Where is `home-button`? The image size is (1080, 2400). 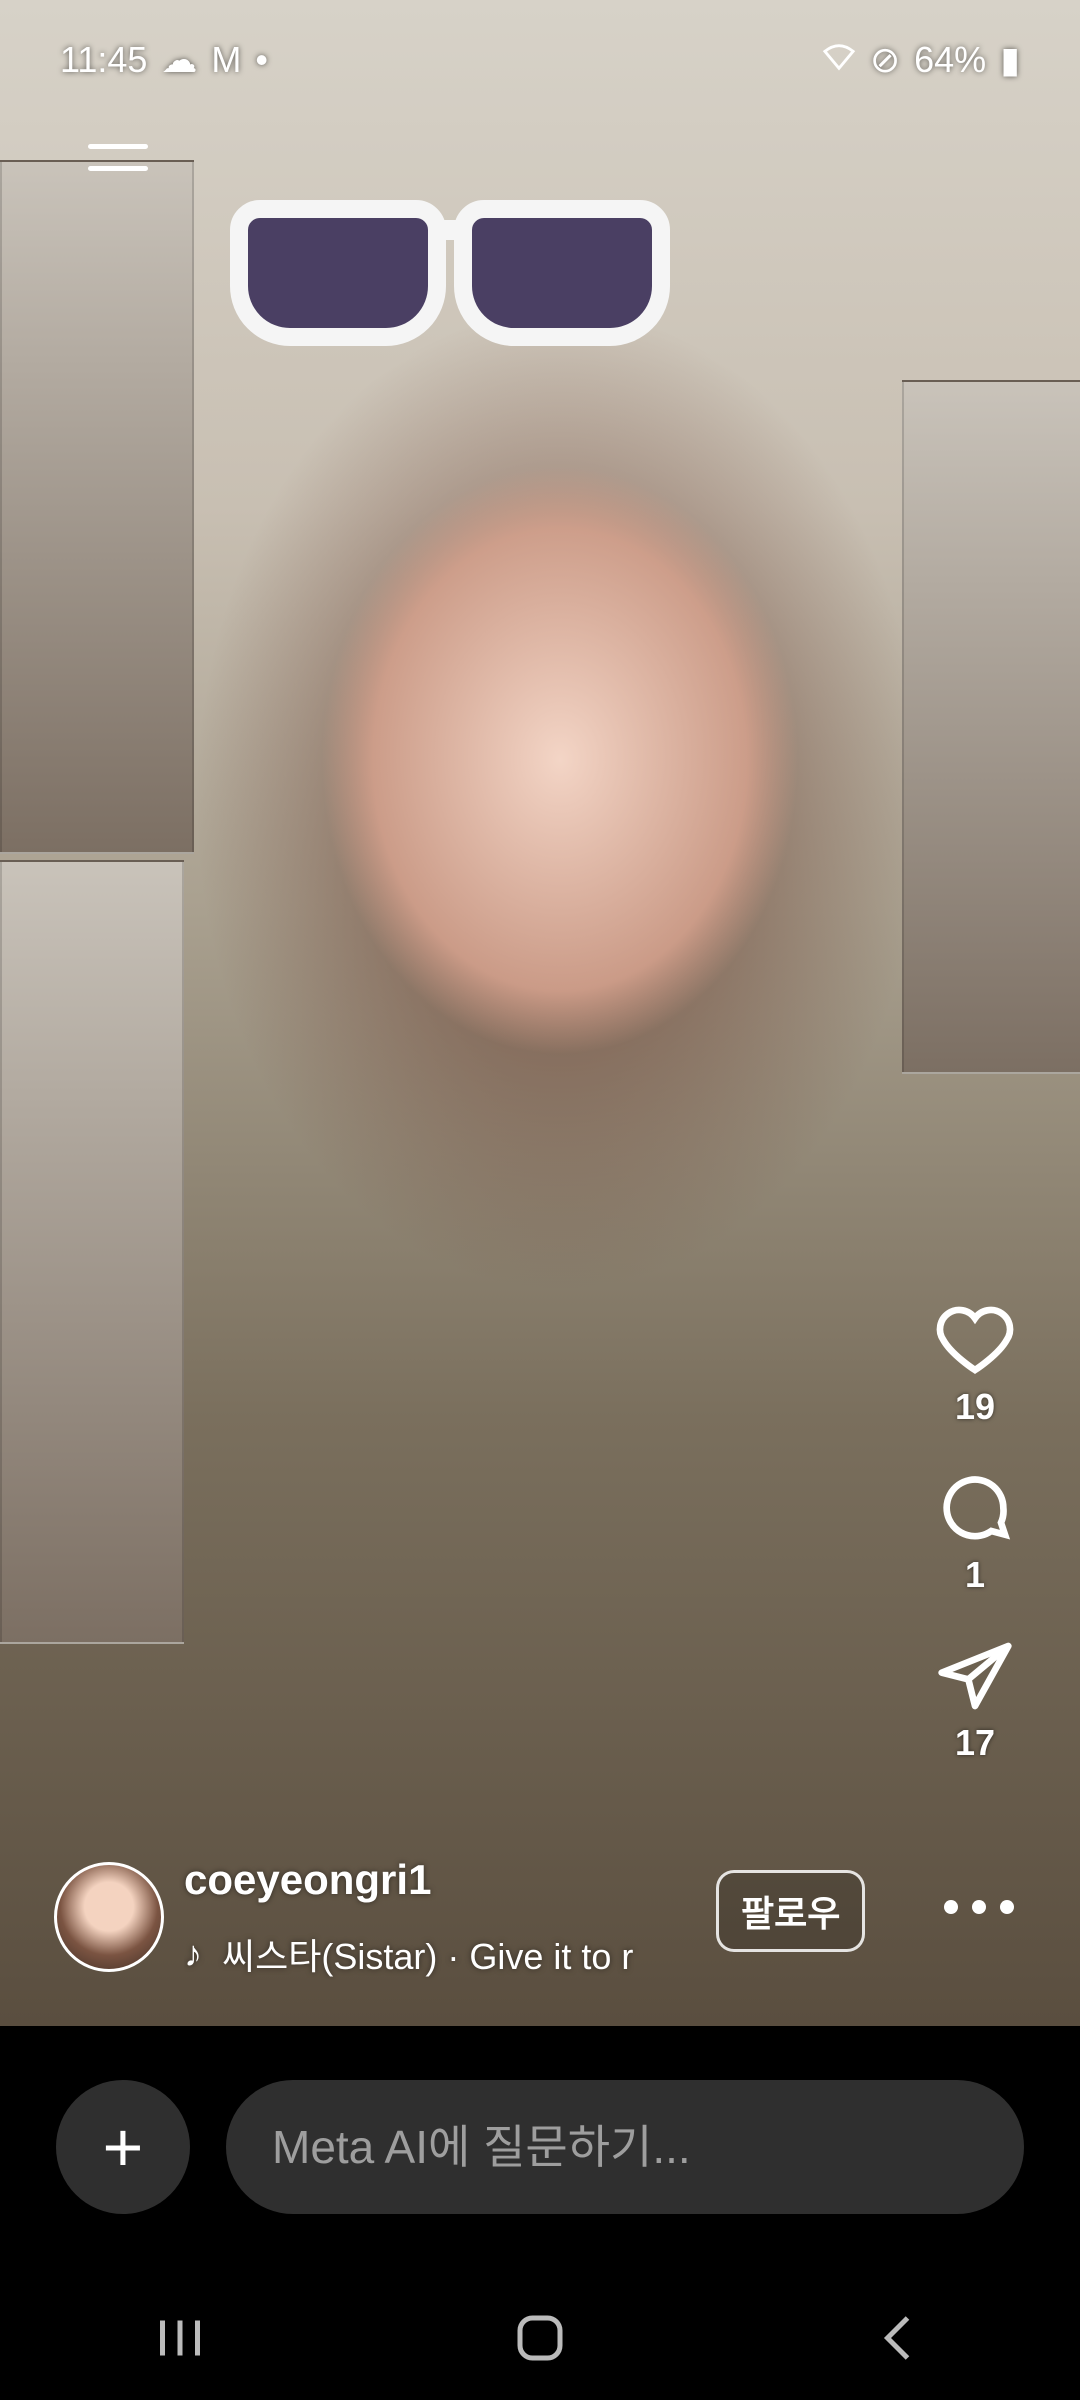 home-button is located at coordinates (540, 2338).